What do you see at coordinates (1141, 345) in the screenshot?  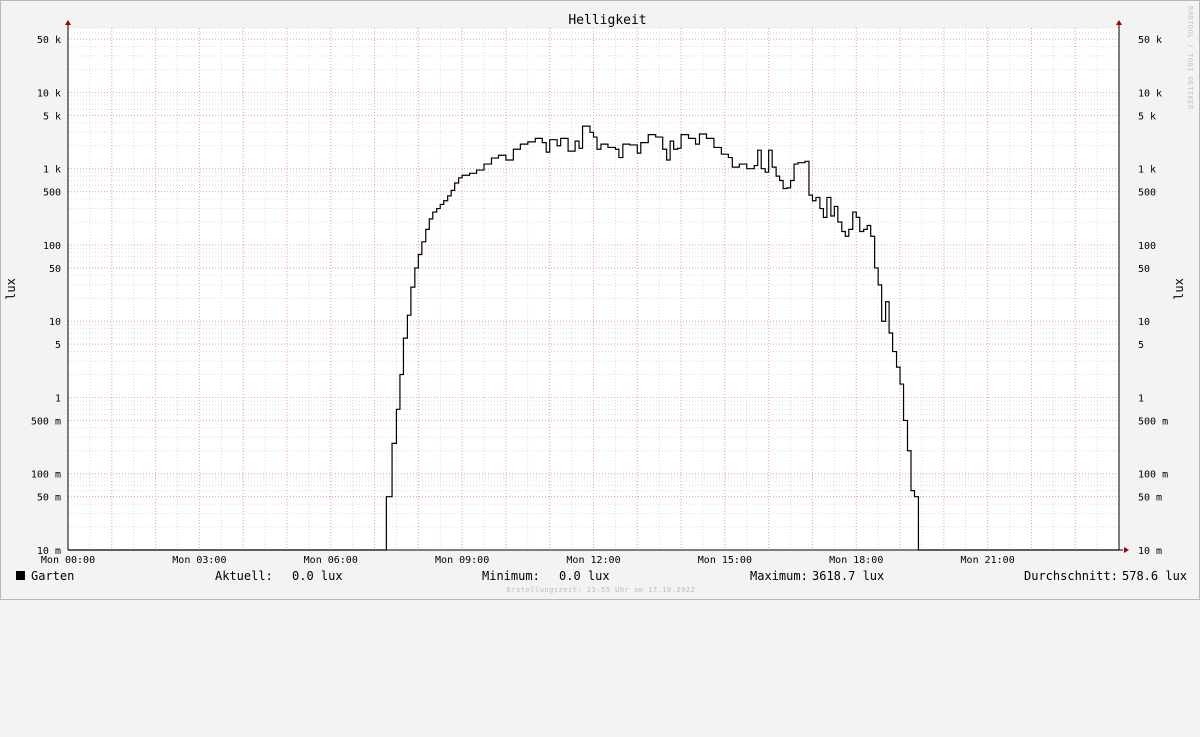 I see `y-tick-label-right: 5` at bounding box center [1141, 345].